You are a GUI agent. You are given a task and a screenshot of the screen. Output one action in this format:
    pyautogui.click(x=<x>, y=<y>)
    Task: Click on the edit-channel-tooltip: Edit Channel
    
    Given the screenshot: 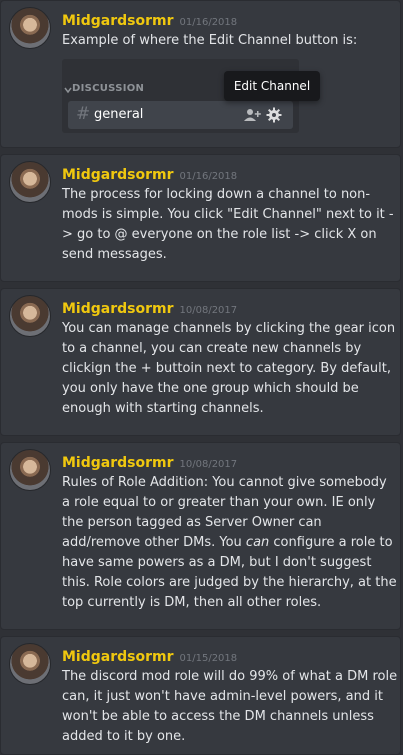 What is the action you would take?
    pyautogui.click(x=272, y=86)
    